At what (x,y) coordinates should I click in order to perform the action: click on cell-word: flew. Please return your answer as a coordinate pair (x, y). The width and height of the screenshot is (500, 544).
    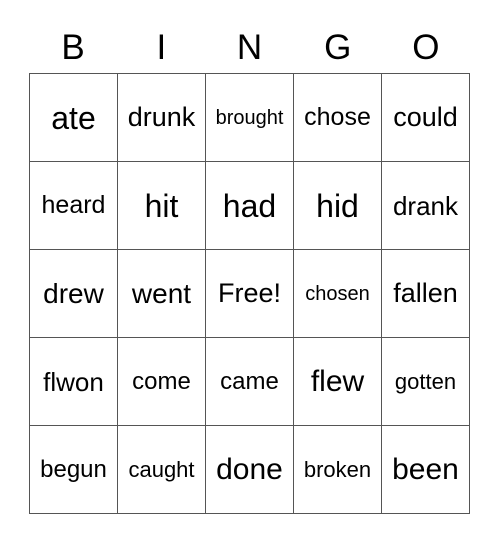
    Looking at the image, I should click on (337, 381).